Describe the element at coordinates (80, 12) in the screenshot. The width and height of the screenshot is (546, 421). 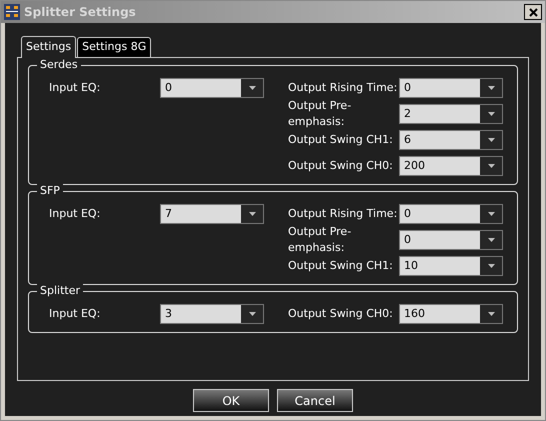
I see `window-title: Splitter Settings` at that location.